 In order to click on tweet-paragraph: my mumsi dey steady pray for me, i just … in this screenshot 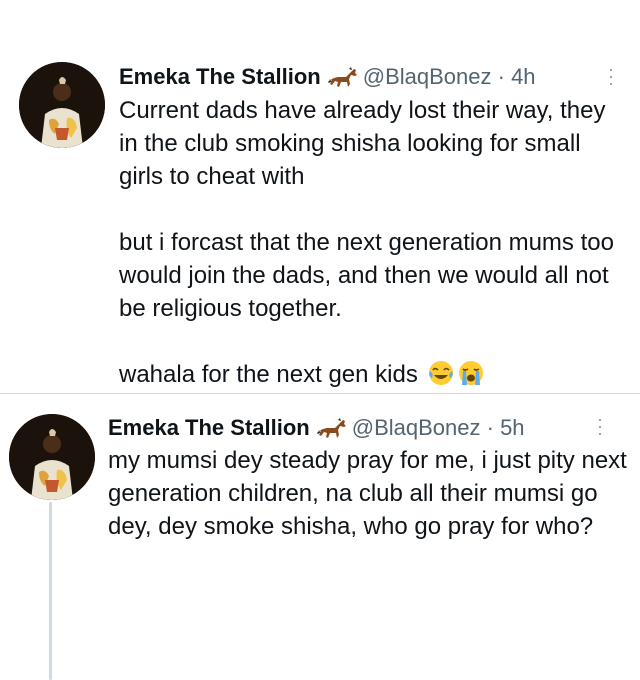, I will do `click(367, 493)`.